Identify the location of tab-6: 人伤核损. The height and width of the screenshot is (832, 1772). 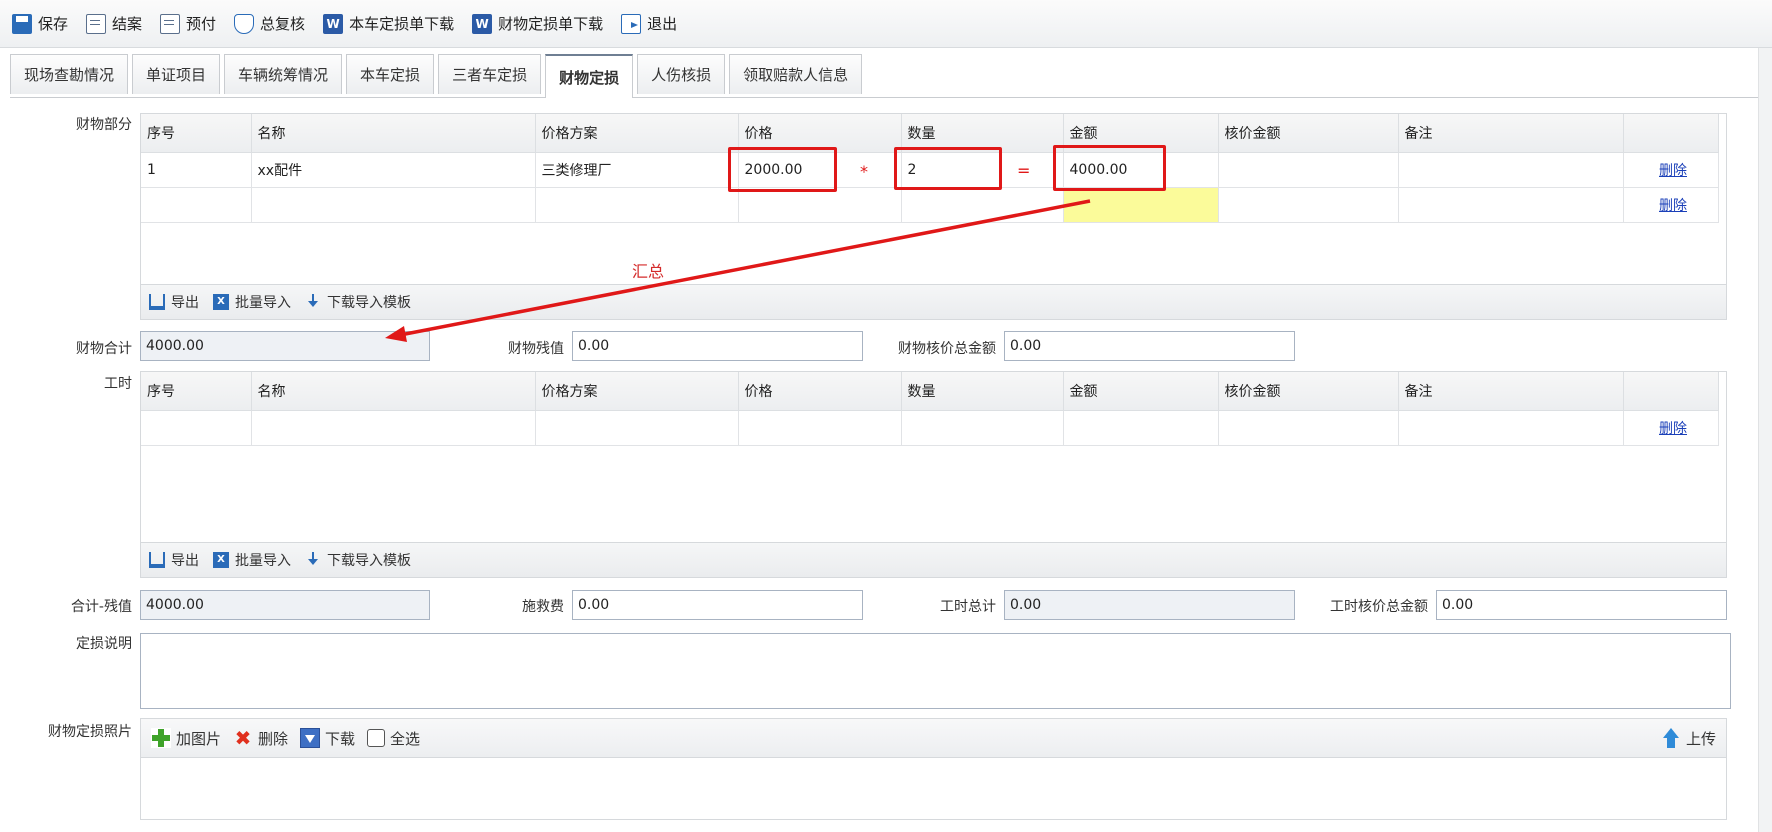
(681, 74).